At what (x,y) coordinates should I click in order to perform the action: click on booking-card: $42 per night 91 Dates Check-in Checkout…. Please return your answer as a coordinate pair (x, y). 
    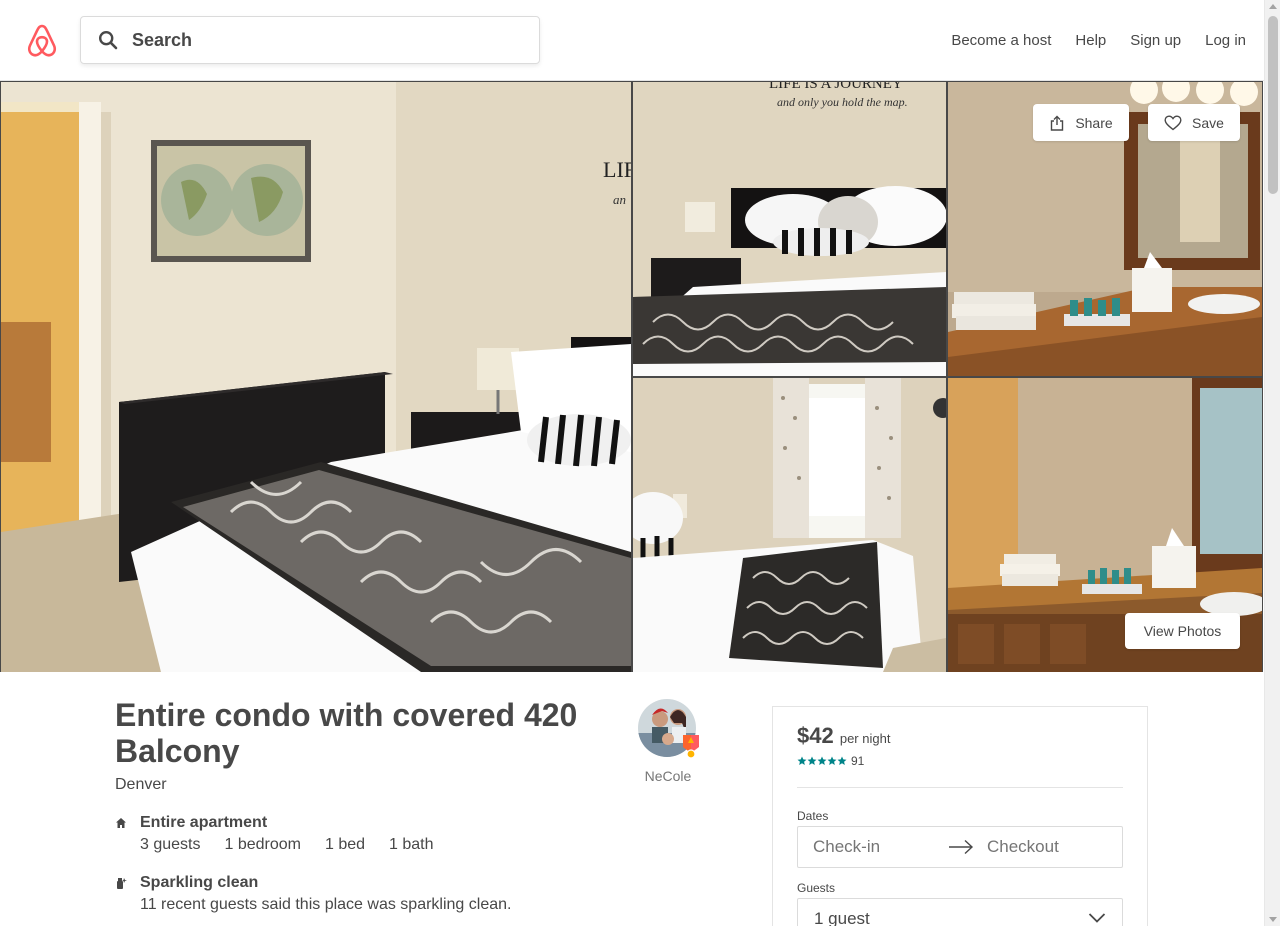
    Looking at the image, I should click on (960, 816).